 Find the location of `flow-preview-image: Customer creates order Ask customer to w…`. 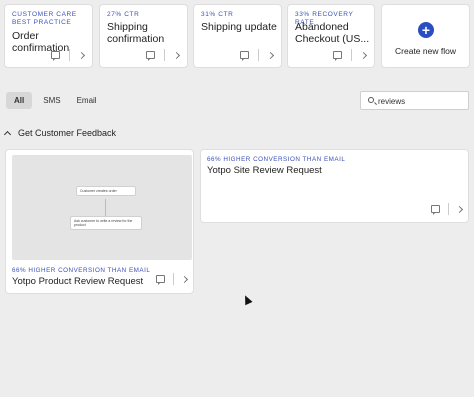

flow-preview-image: Customer creates order Ask customer to w… is located at coordinates (102, 207).